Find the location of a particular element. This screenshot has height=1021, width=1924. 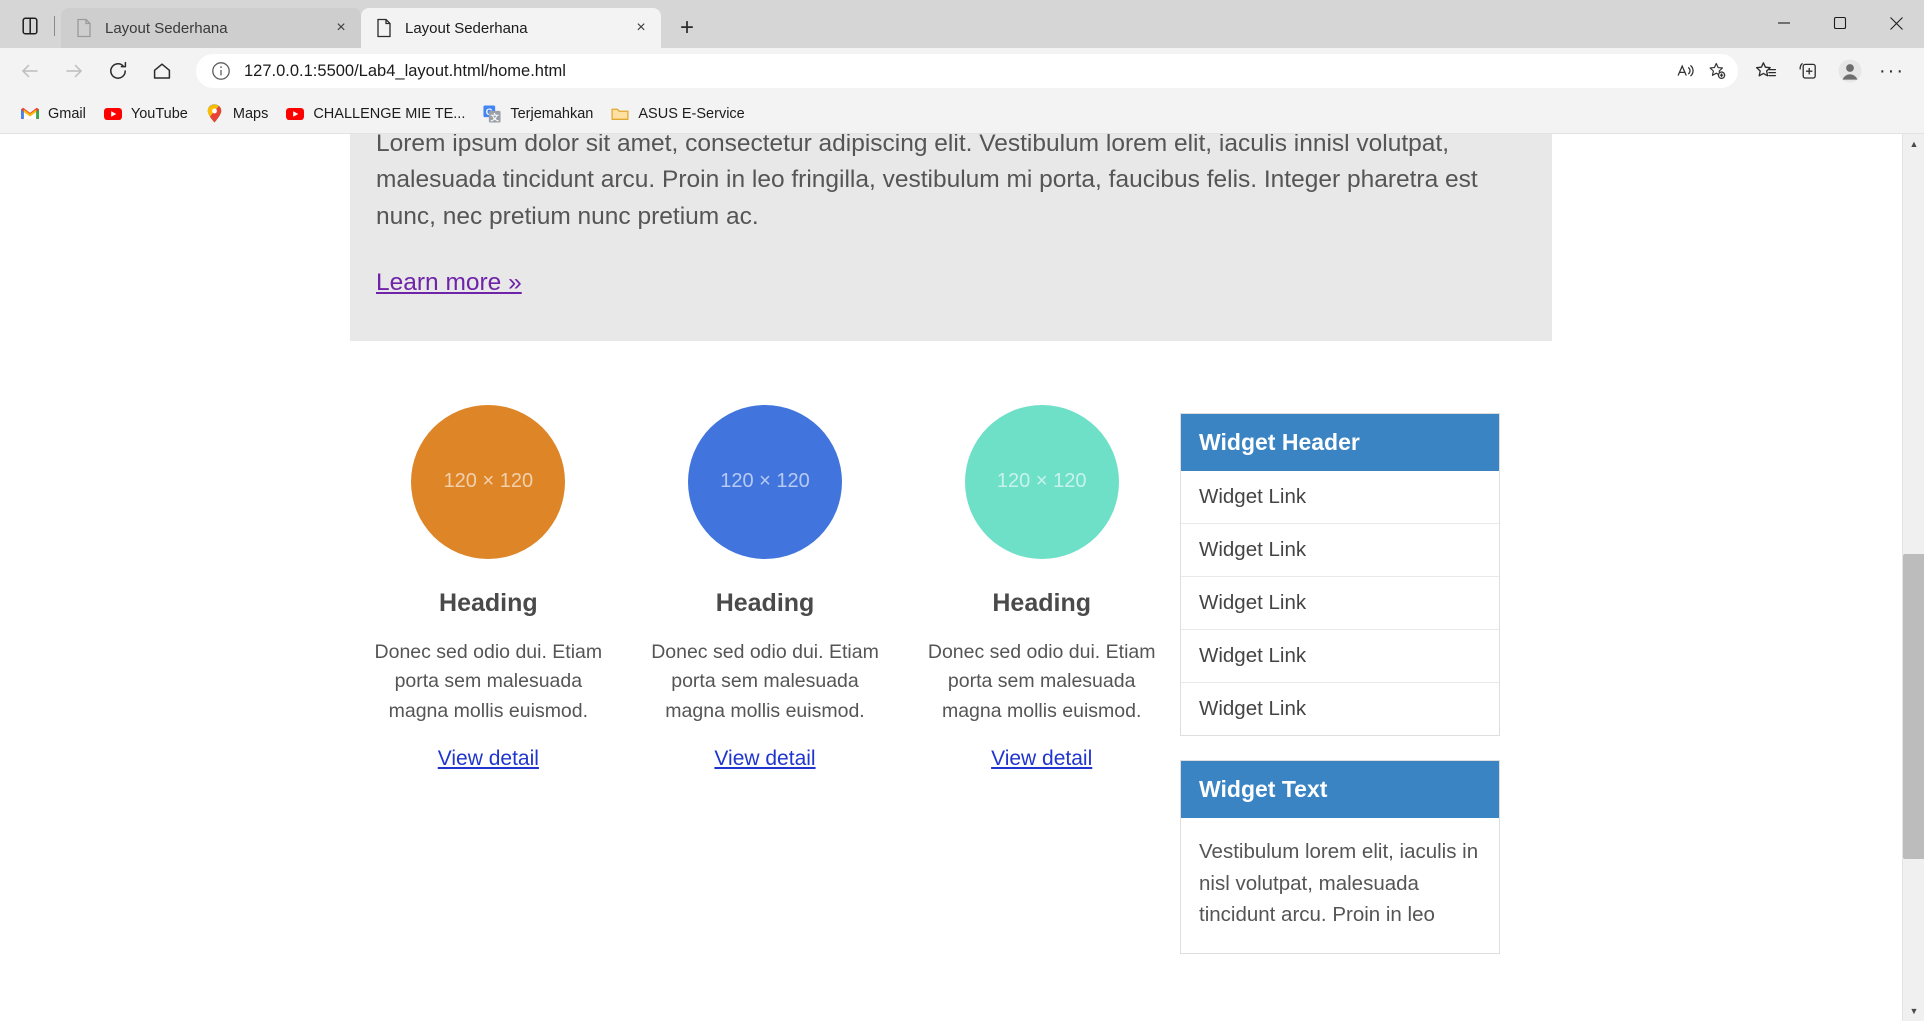

settings-and-more-icon: ··· is located at coordinates (1892, 71).